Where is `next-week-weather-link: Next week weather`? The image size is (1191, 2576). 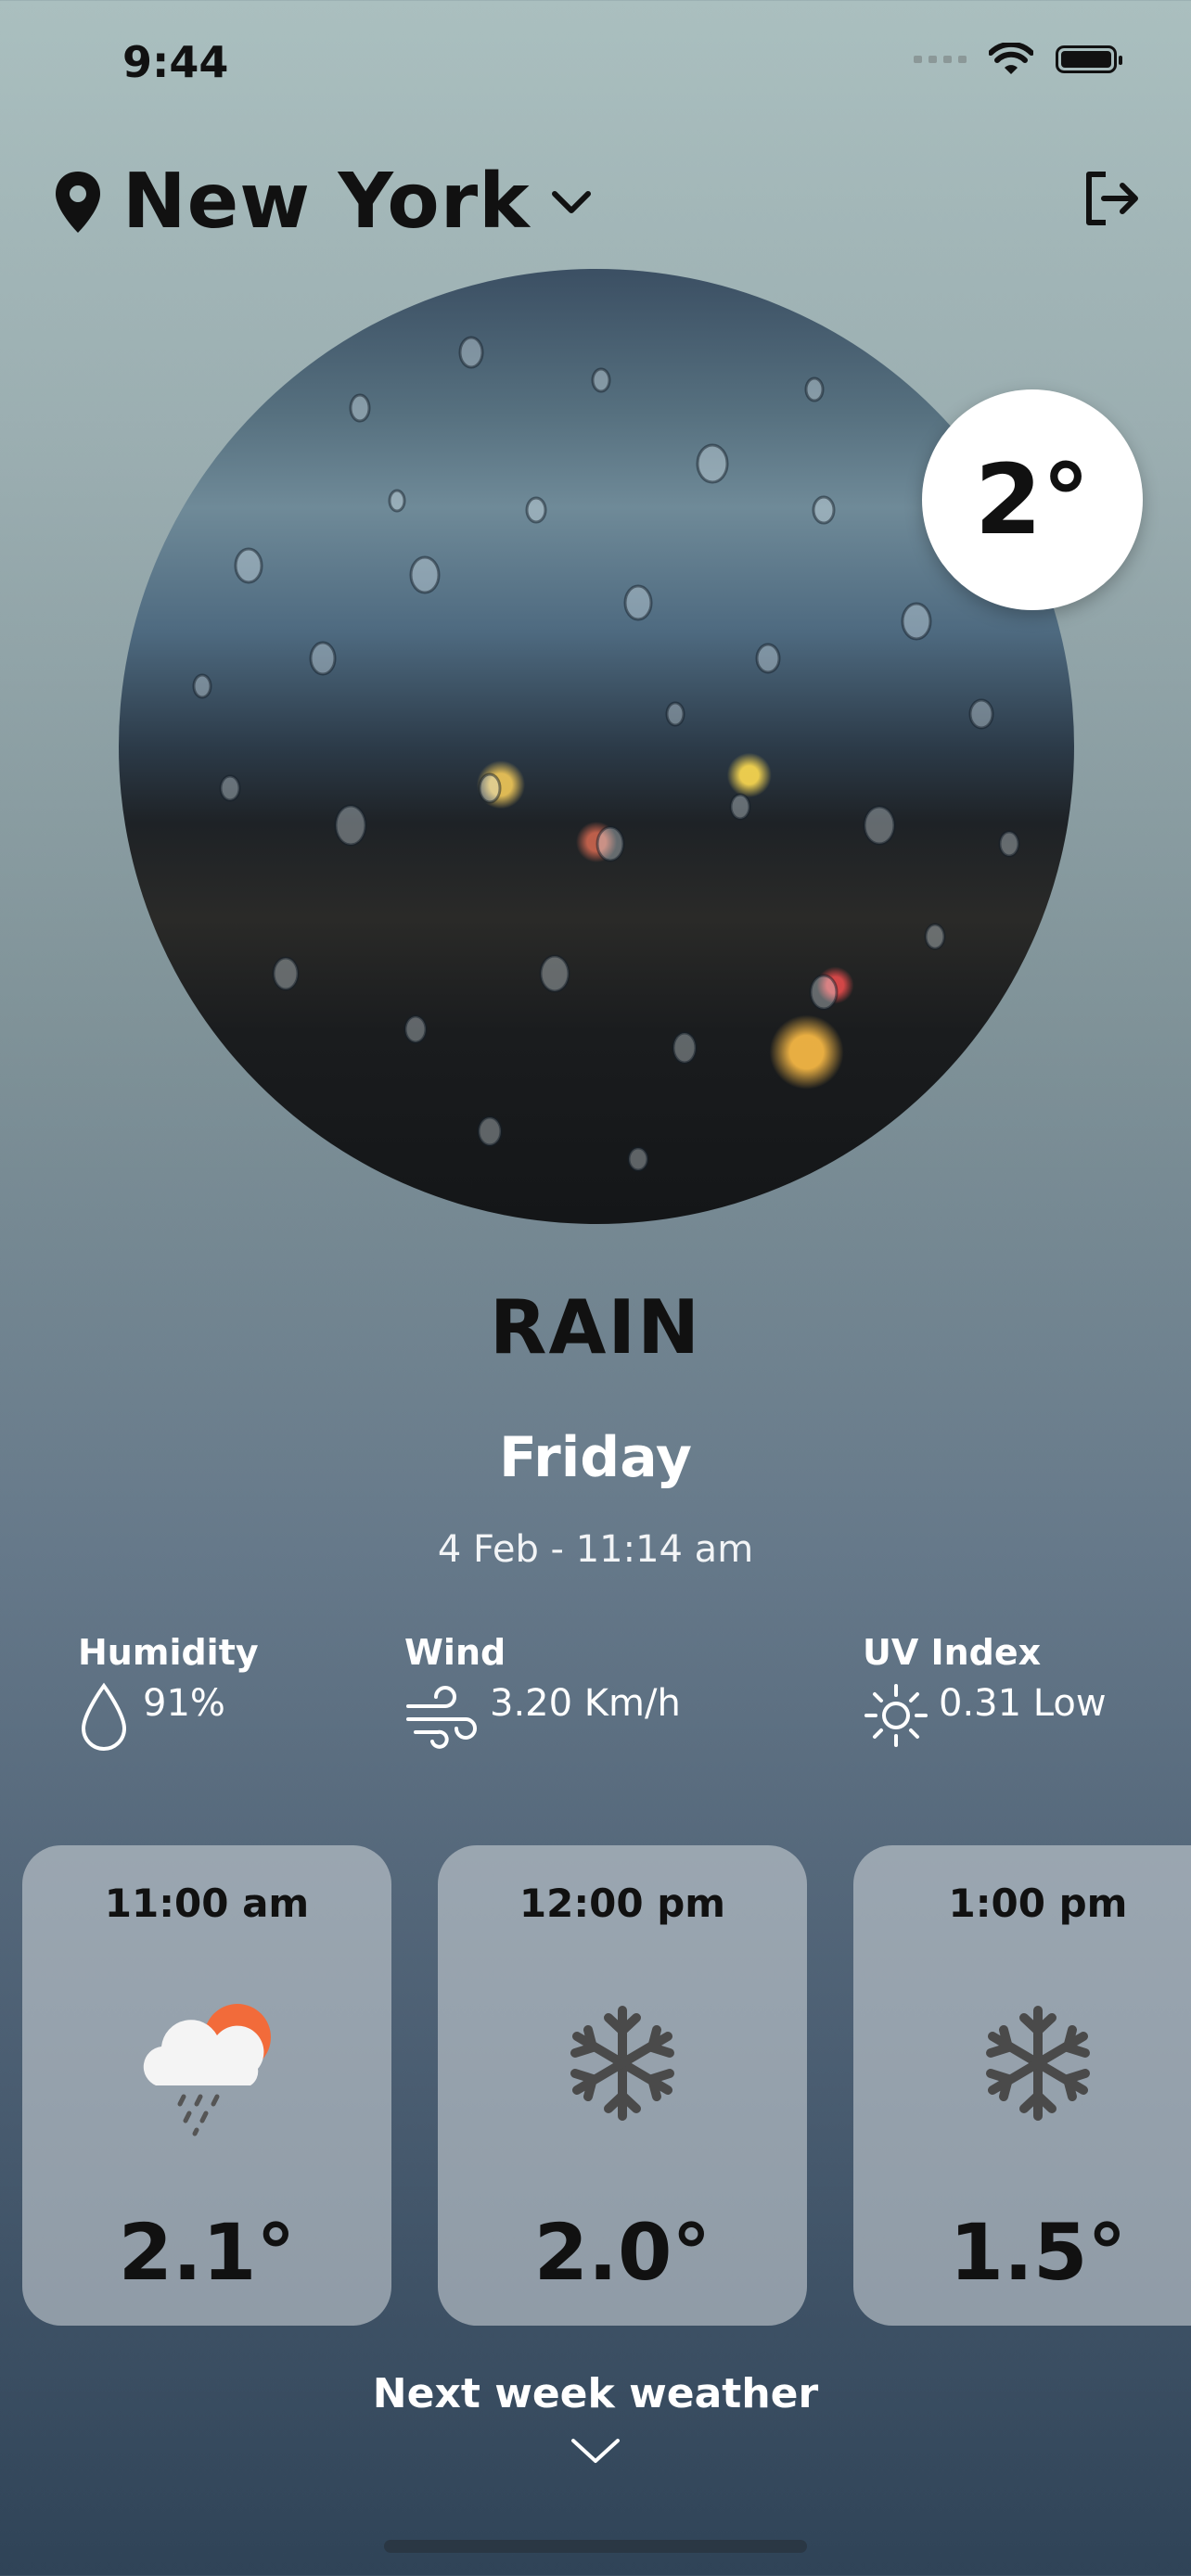 next-week-weather-link: Next week weather is located at coordinates (595, 2393).